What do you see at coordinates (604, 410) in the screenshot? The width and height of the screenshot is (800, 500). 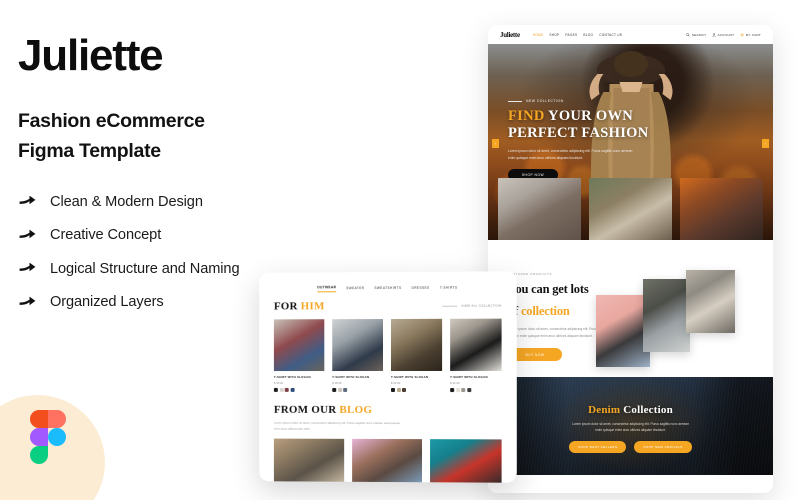 I see `denim-heading-highlight: Denim` at bounding box center [604, 410].